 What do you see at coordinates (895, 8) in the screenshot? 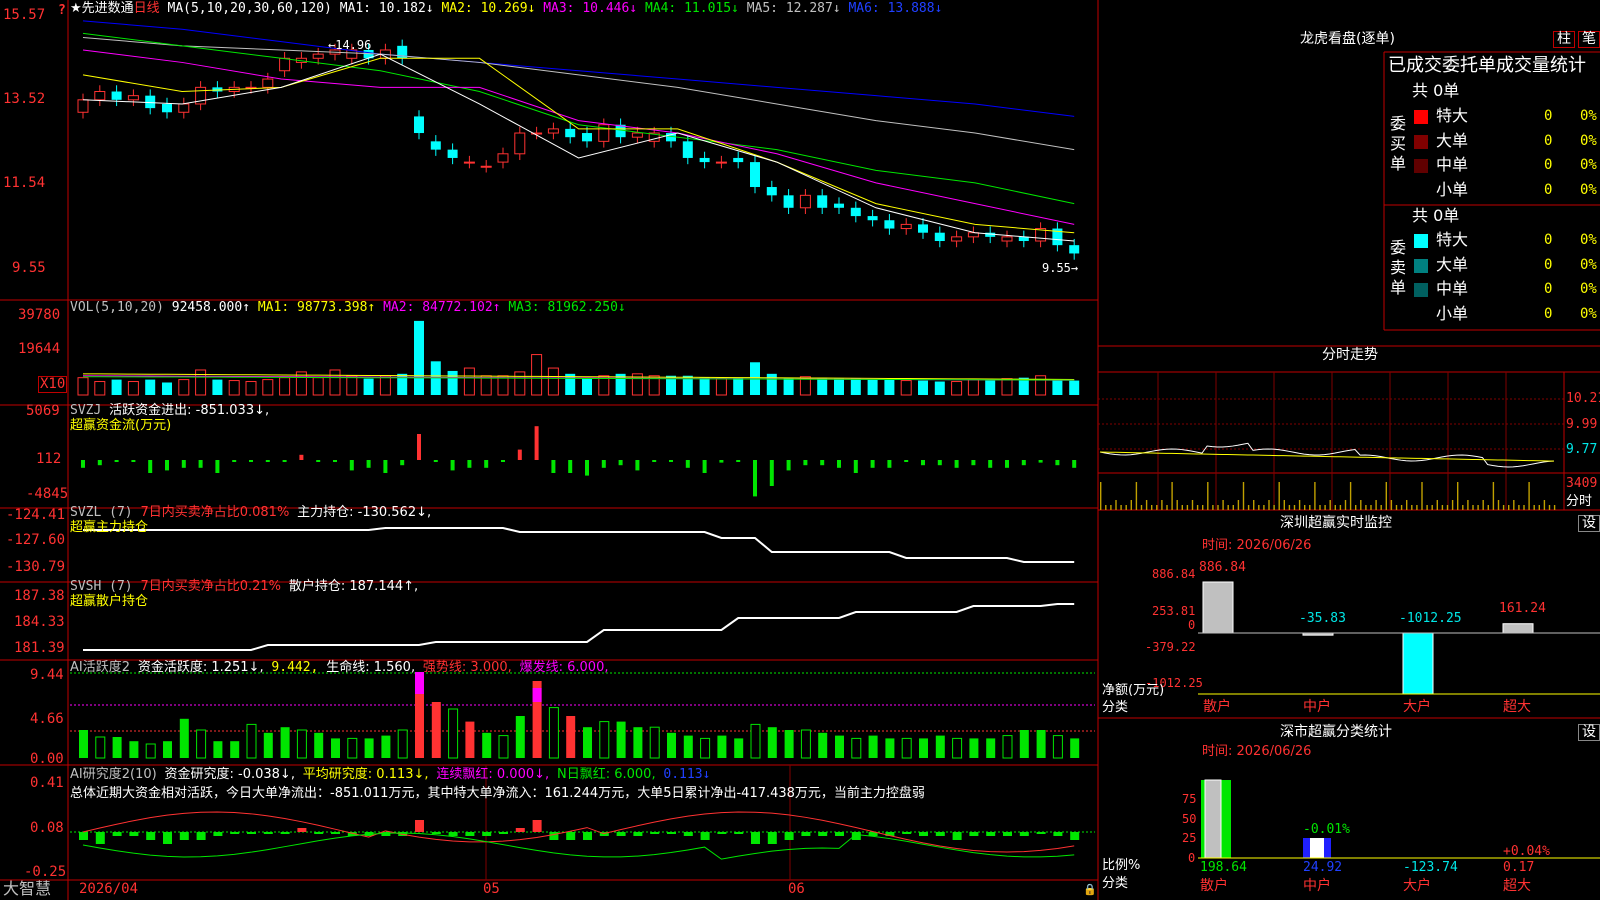
I see `ma6-value: MA6: 13.888↓` at bounding box center [895, 8].